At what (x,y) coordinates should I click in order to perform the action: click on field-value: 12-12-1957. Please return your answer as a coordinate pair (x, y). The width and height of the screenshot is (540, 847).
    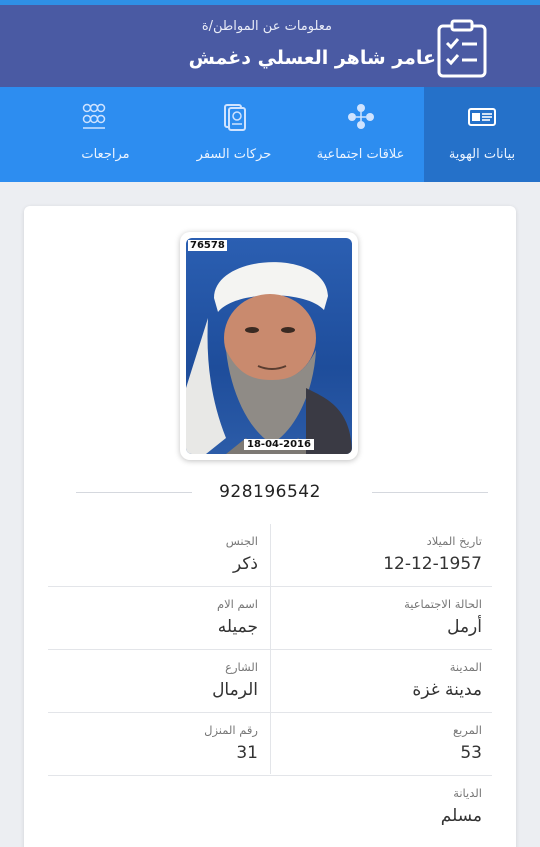
    Looking at the image, I should click on (432, 564).